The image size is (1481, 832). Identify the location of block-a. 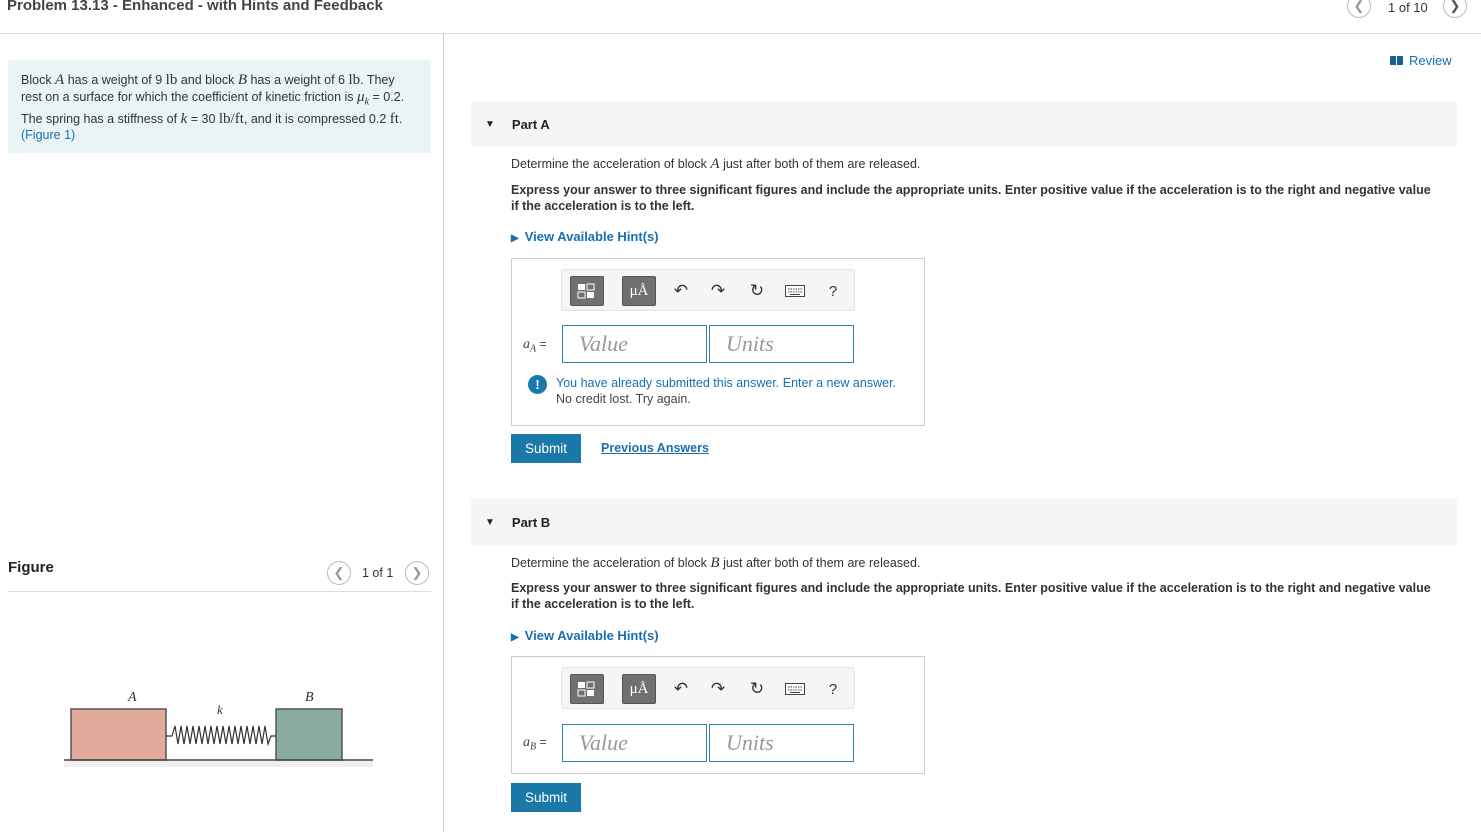
(118, 734).